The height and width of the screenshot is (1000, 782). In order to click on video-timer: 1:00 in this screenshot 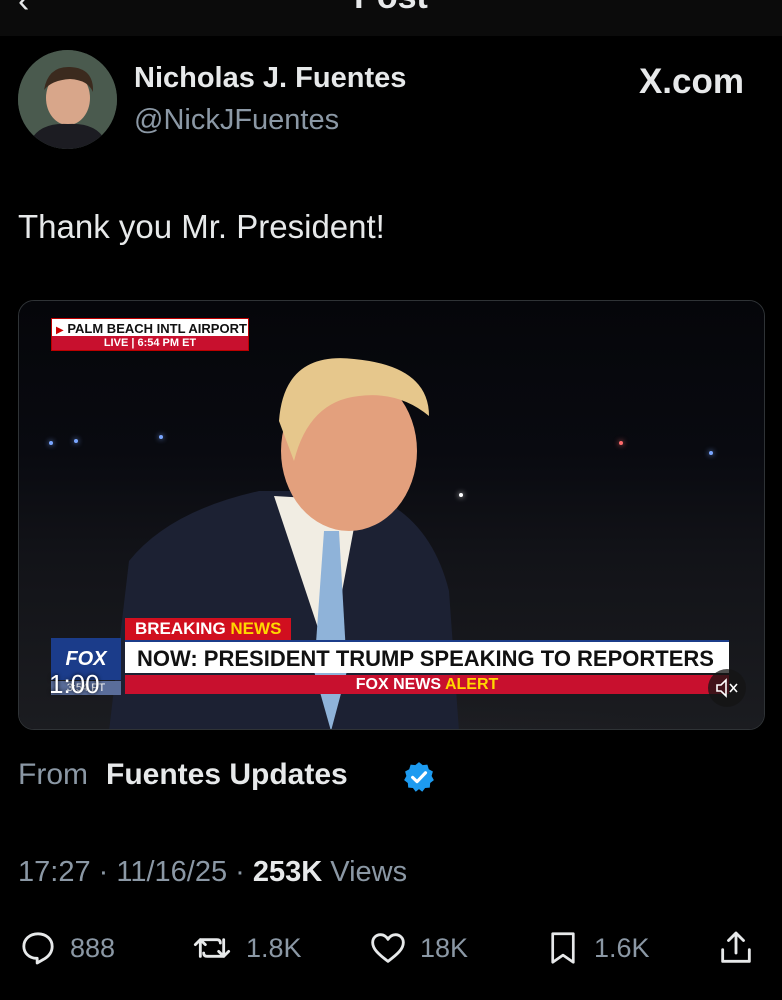, I will do `click(74, 684)`.